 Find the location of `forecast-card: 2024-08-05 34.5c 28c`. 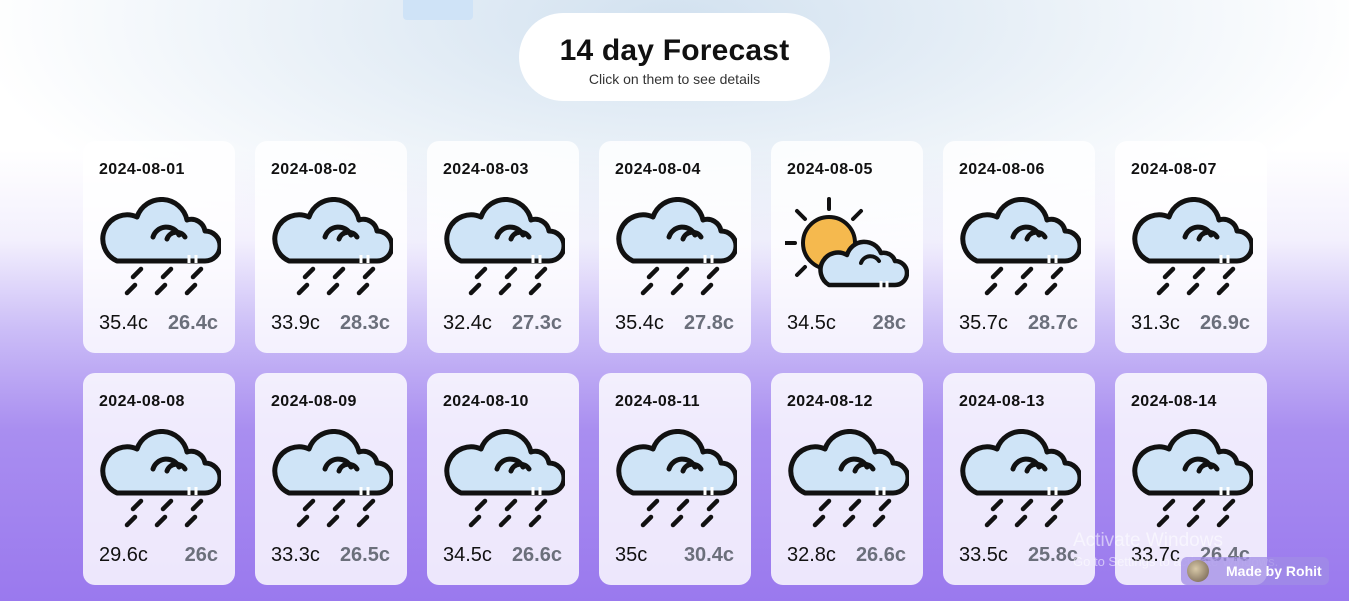

forecast-card: 2024-08-05 34.5c 28c is located at coordinates (847, 247).